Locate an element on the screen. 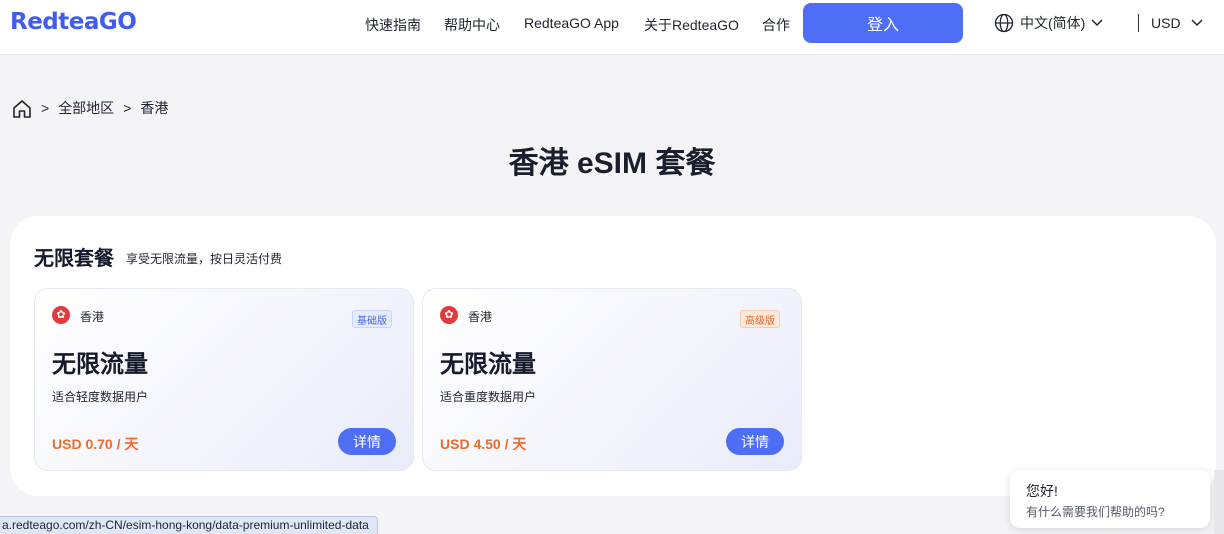 Image resolution: width=1224 pixels, height=534 pixels. chat-prompt: 有什么需要我们帮助的吗? is located at coordinates (1095, 512).